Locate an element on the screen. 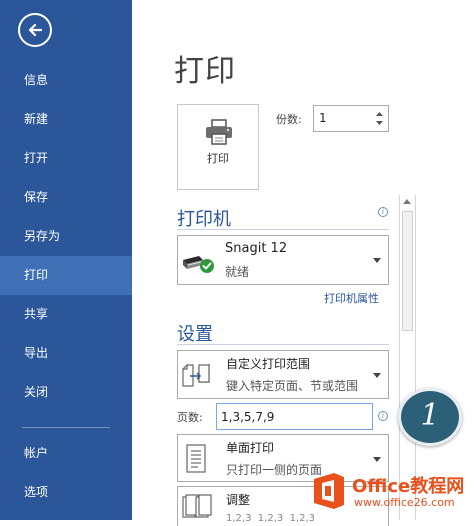 This screenshot has height=526, width=476. nav-item-share: 共享 is located at coordinates (66, 314).